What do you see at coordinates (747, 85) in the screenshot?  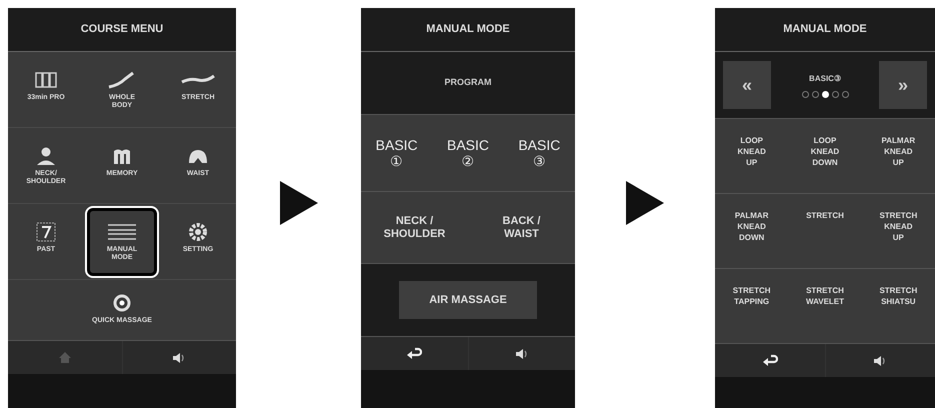 I see `previous-button: «` at bounding box center [747, 85].